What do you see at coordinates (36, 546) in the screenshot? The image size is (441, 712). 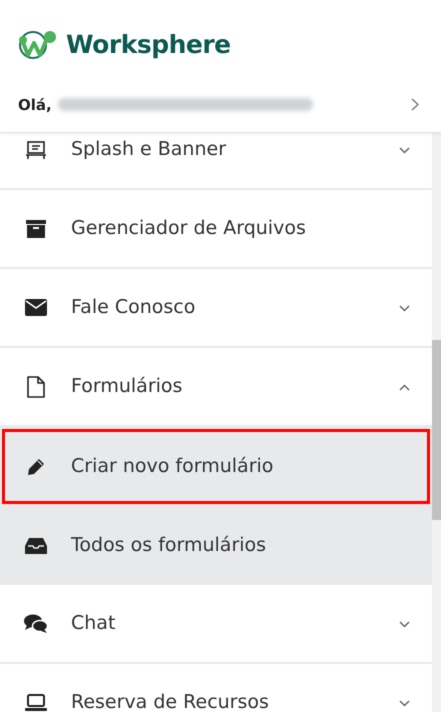 I see `inbox-icon` at bounding box center [36, 546].